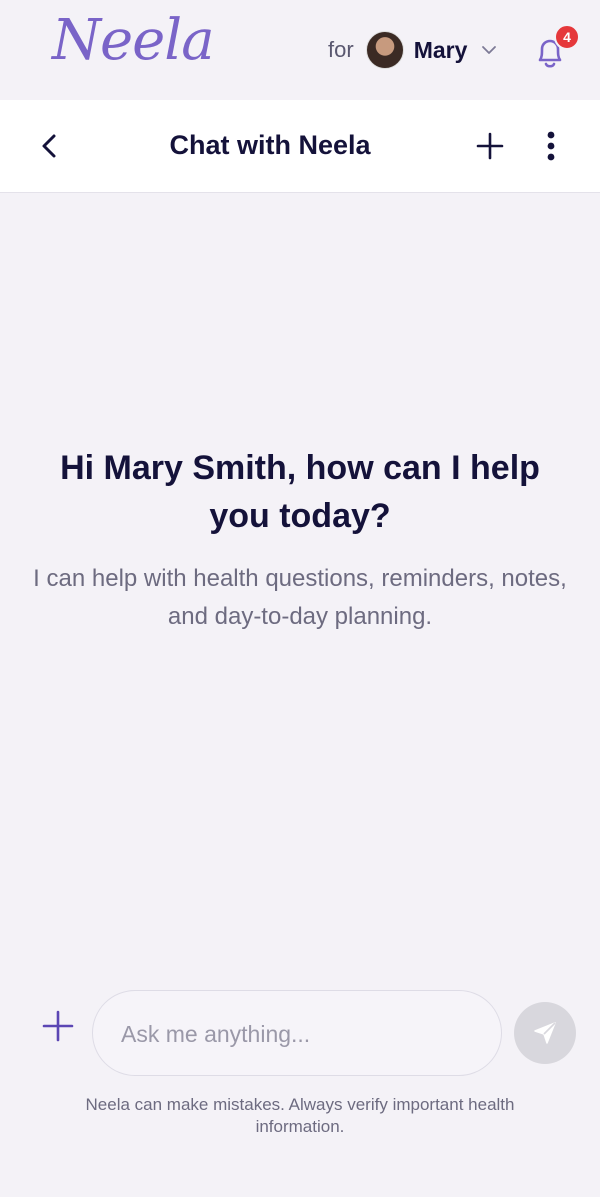  Describe the element at coordinates (384, 50) in the screenshot. I see `avatar` at that location.